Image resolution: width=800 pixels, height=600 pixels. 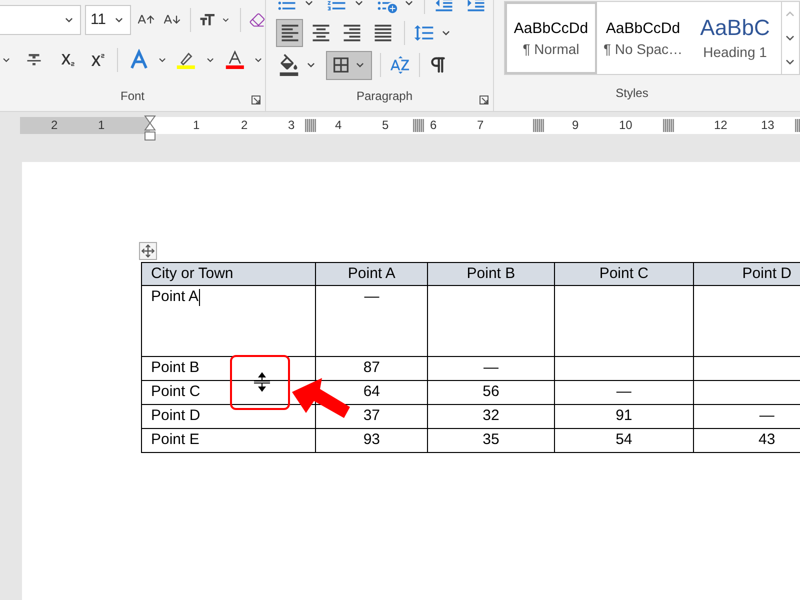 I want to click on column-header: Point D, so click(x=746, y=274).